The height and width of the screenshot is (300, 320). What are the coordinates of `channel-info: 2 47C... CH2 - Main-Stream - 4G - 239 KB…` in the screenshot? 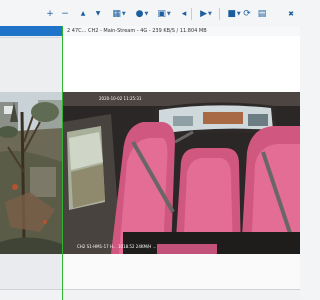 It's located at (137, 31).